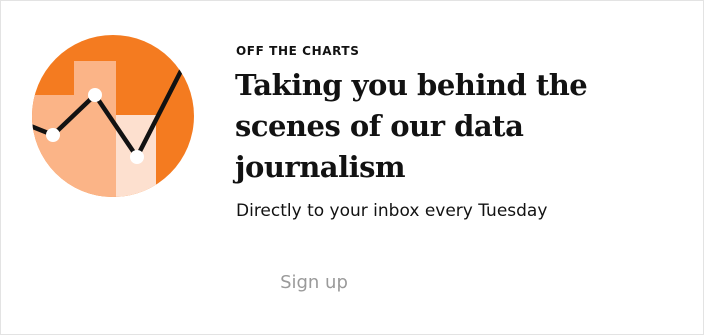 The image size is (704, 335). Describe the element at coordinates (314, 282) in the screenshot. I see `sign-up-button: Sign up` at that location.